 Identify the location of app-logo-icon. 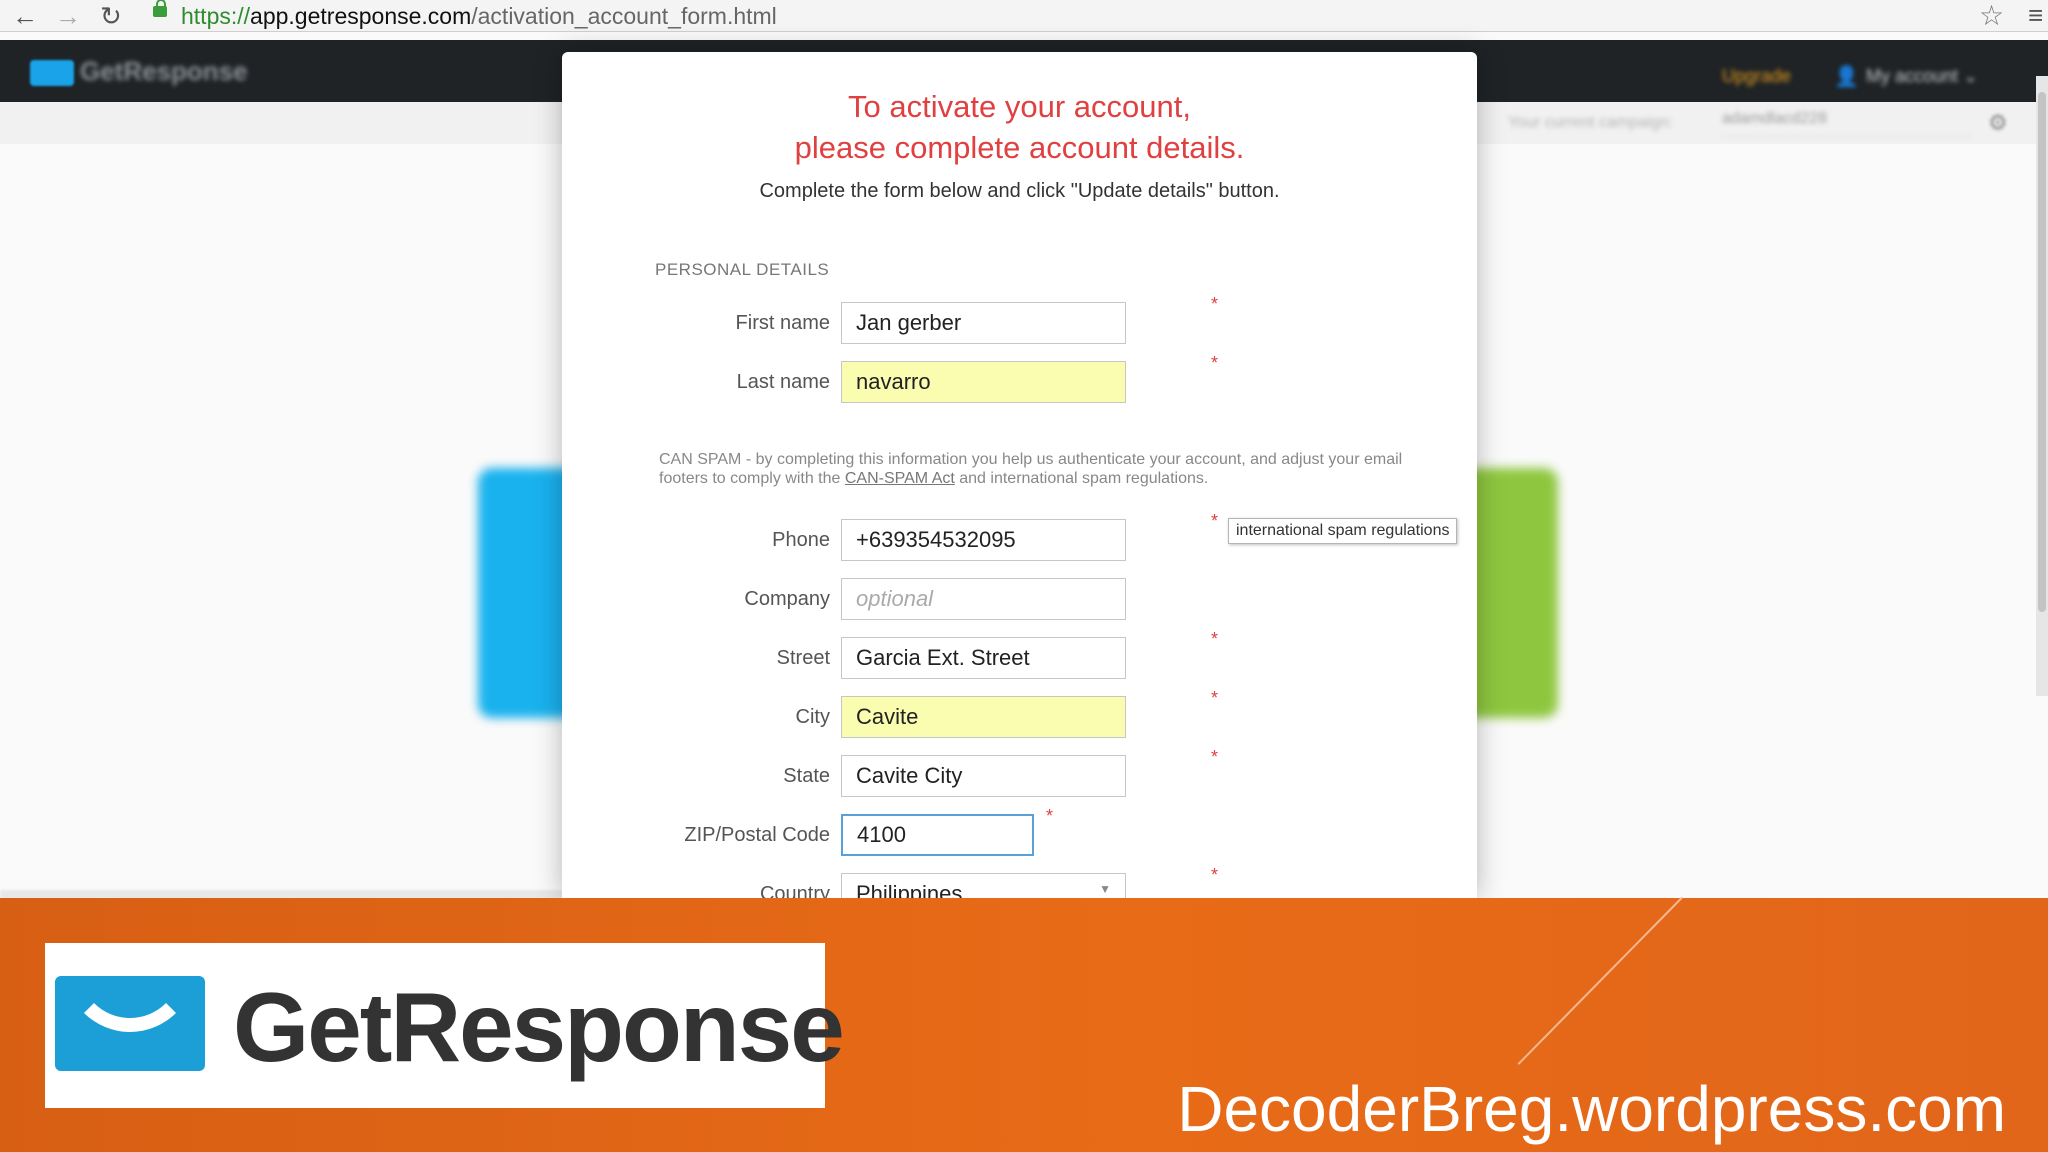
(52, 73).